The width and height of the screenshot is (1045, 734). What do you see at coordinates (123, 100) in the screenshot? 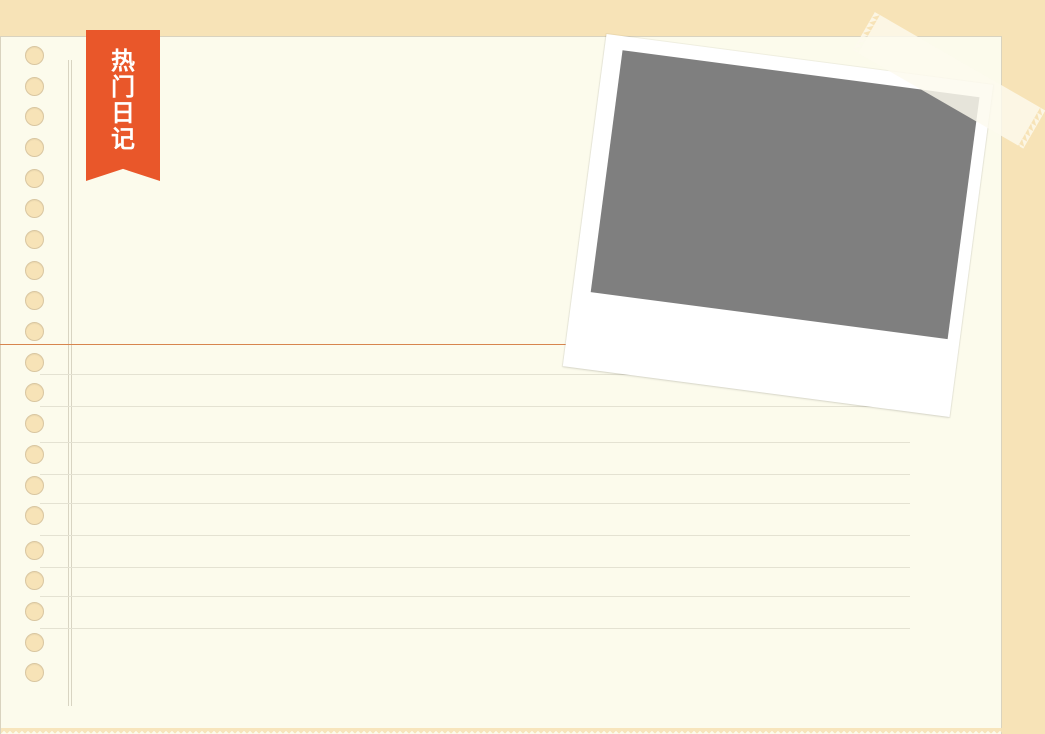
I see `ribbon-label: 热门日记` at bounding box center [123, 100].